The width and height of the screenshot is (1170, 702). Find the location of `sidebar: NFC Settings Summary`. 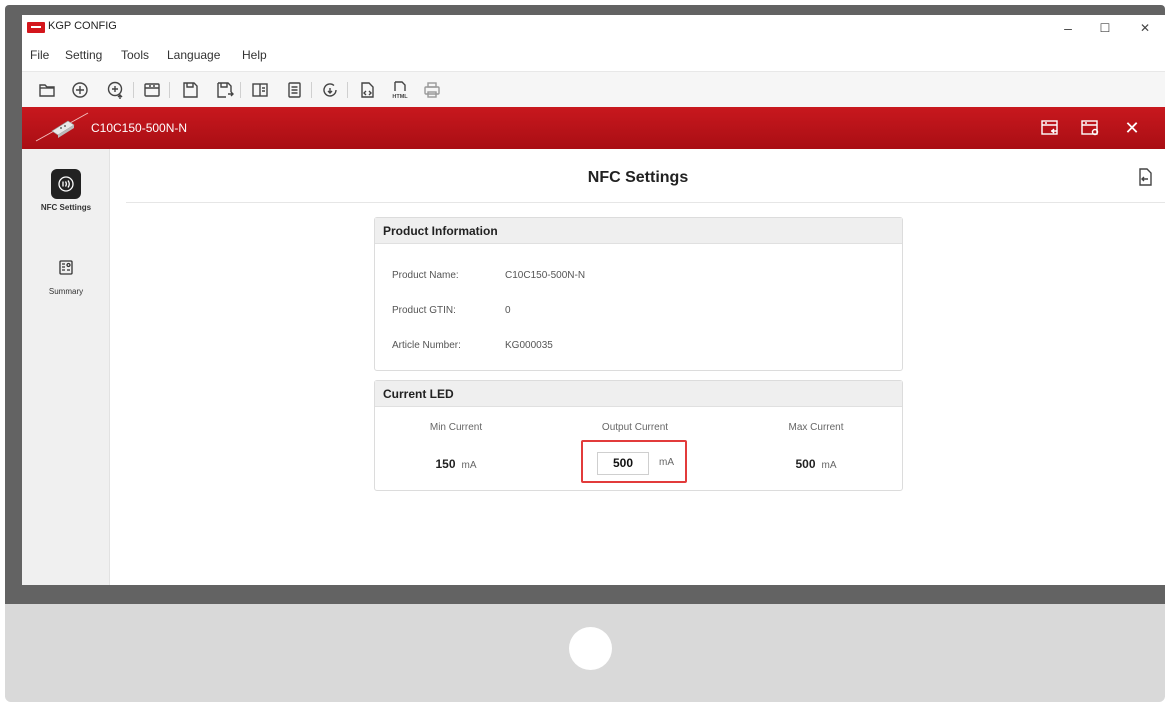

sidebar: NFC Settings Summary is located at coordinates (66, 367).